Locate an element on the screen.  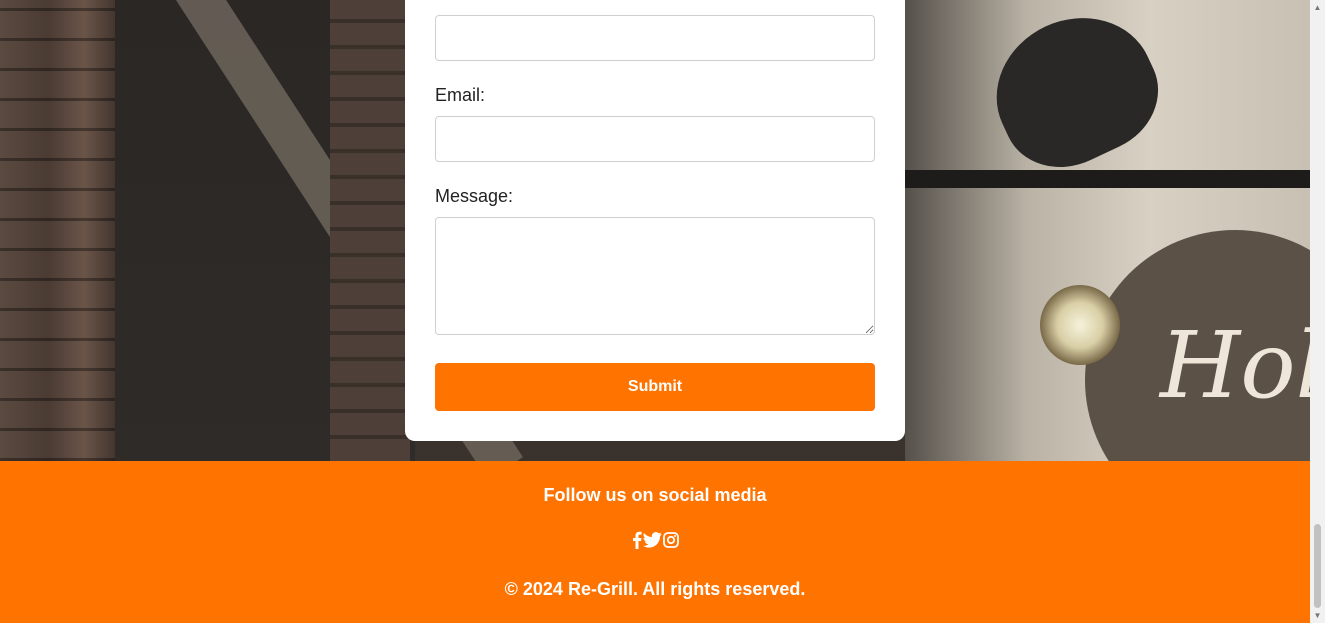
light-bulb is located at coordinates (1080, 325).